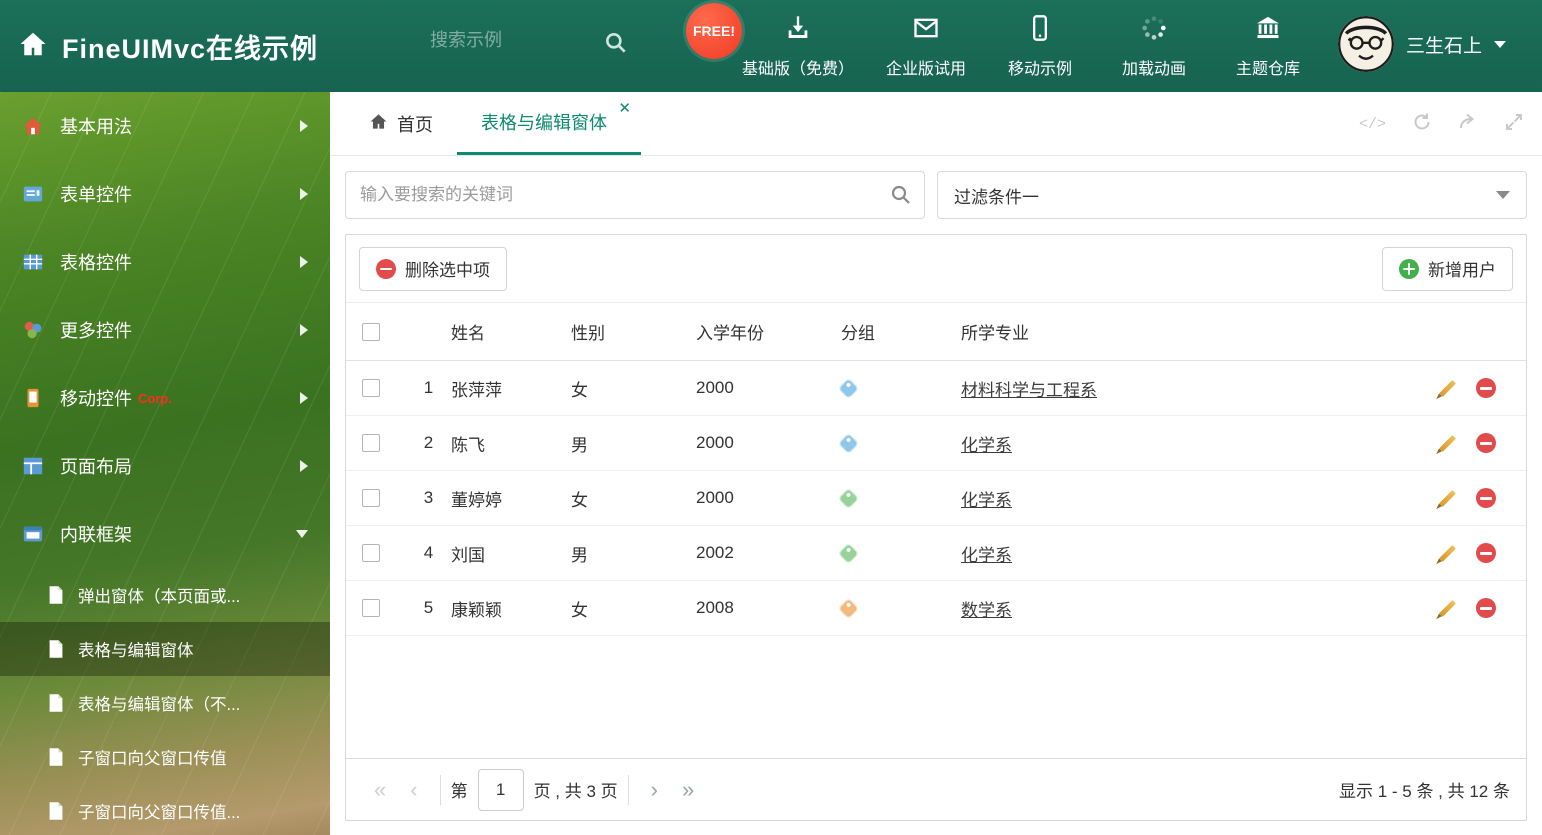  Describe the element at coordinates (715, 552) in the screenshot. I see `year-cell: 2002` at that location.